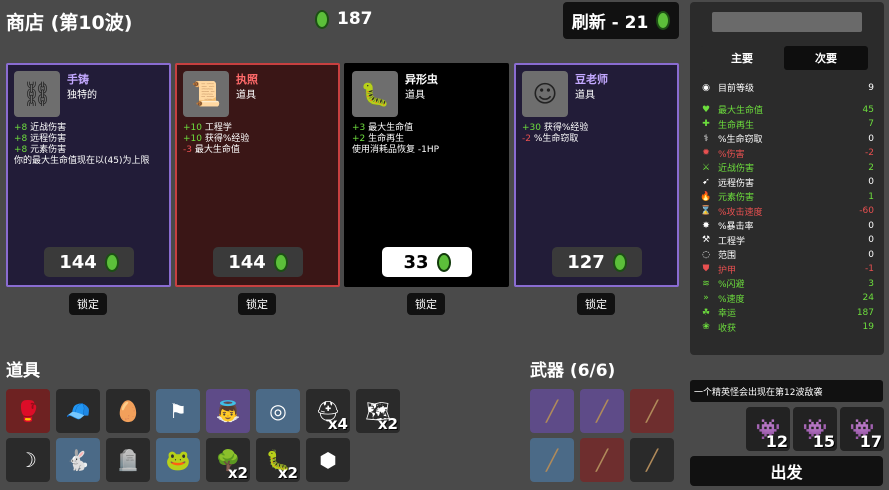 This screenshot has width=889, height=490. Describe the element at coordinates (742, 58) in the screenshot. I see `tab-primary: 主要` at that location.